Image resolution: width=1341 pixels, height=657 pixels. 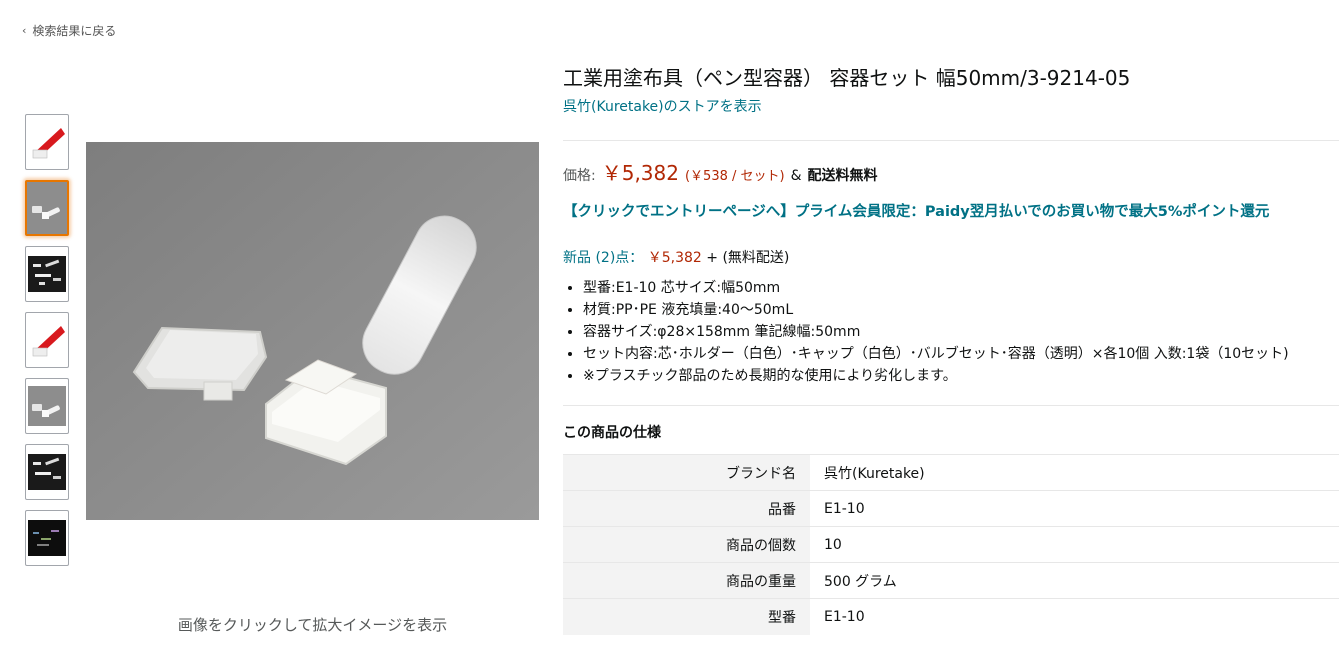 What do you see at coordinates (579, 176) in the screenshot?
I see `price-label: 価格:` at bounding box center [579, 176].